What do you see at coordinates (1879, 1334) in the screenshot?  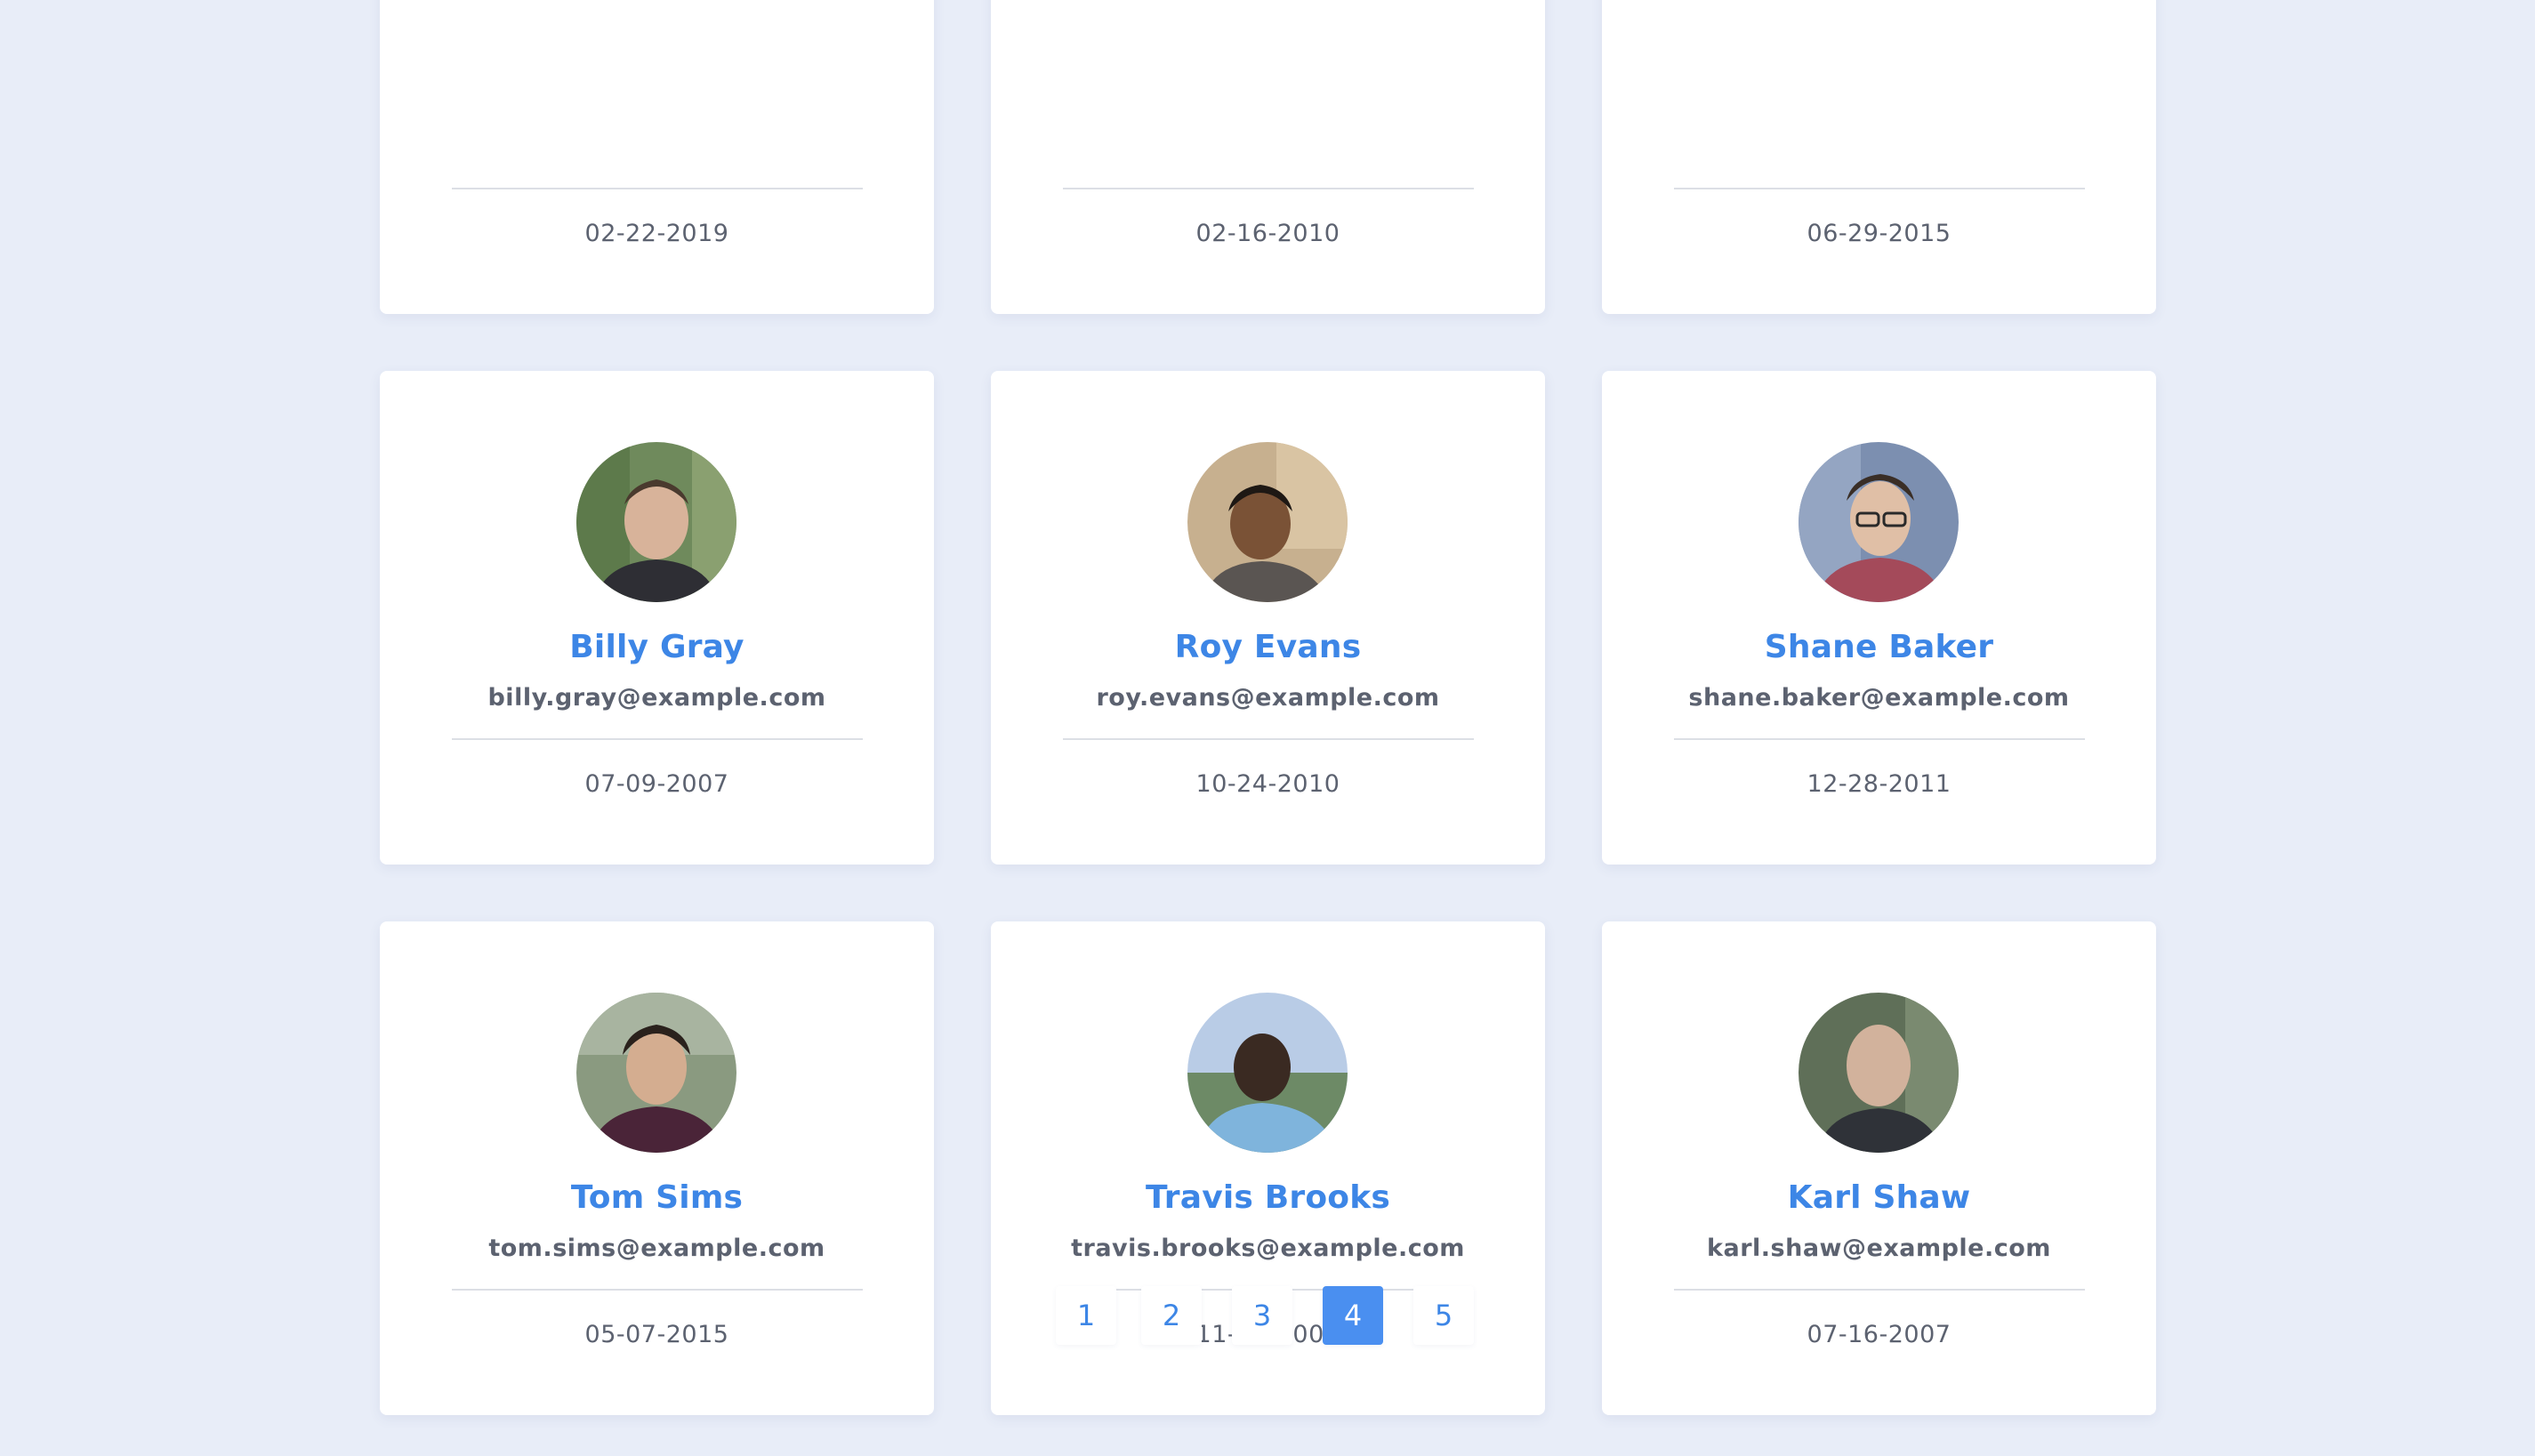 I see `user-date: 07-16-2007` at bounding box center [1879, 1334].